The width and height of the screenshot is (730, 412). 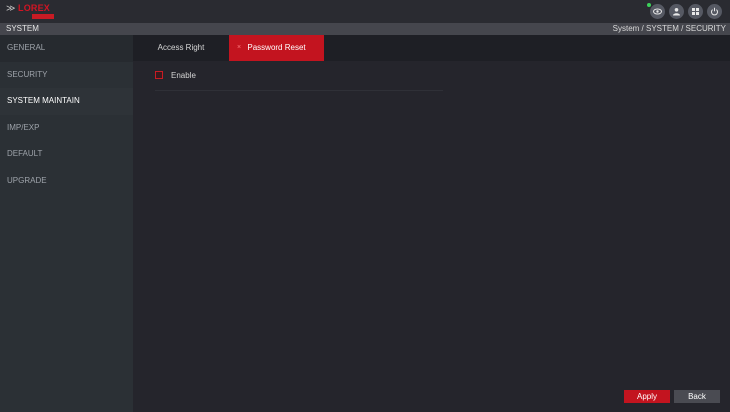 What do you see at coordinates (299, 90) in the screenshot?
I see `divider` at bounding box center [299, 90].